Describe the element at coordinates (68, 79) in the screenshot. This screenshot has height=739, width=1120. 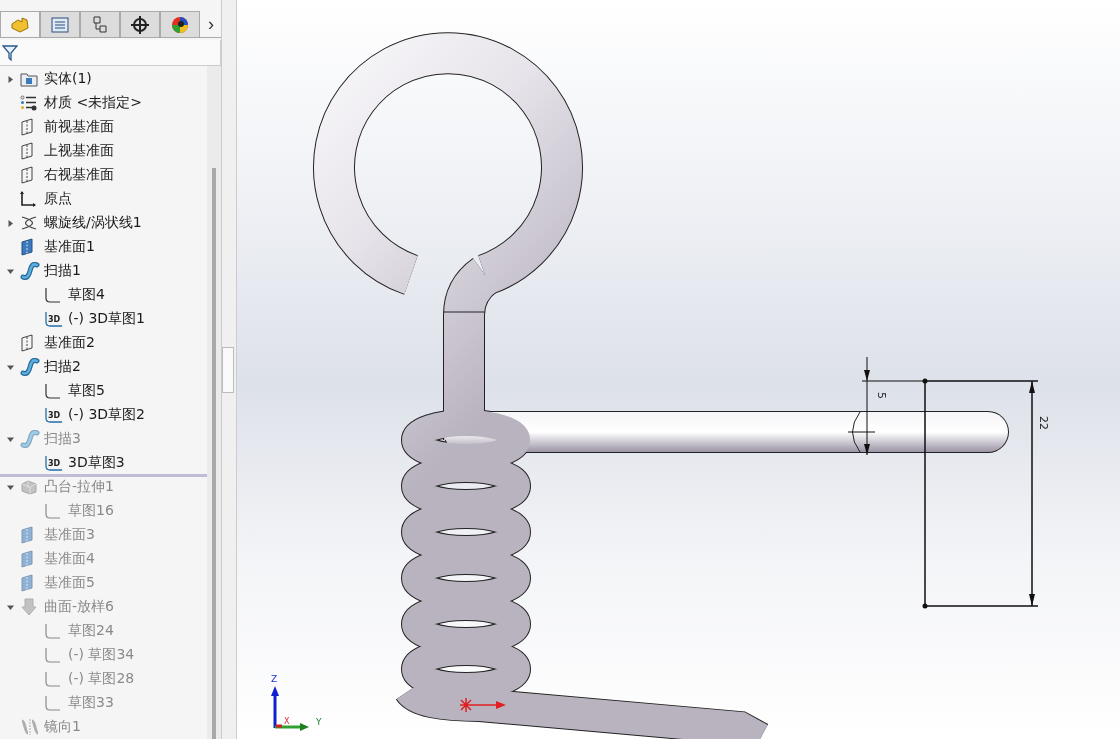
I see `tree-item: 实体(1)` at that location.